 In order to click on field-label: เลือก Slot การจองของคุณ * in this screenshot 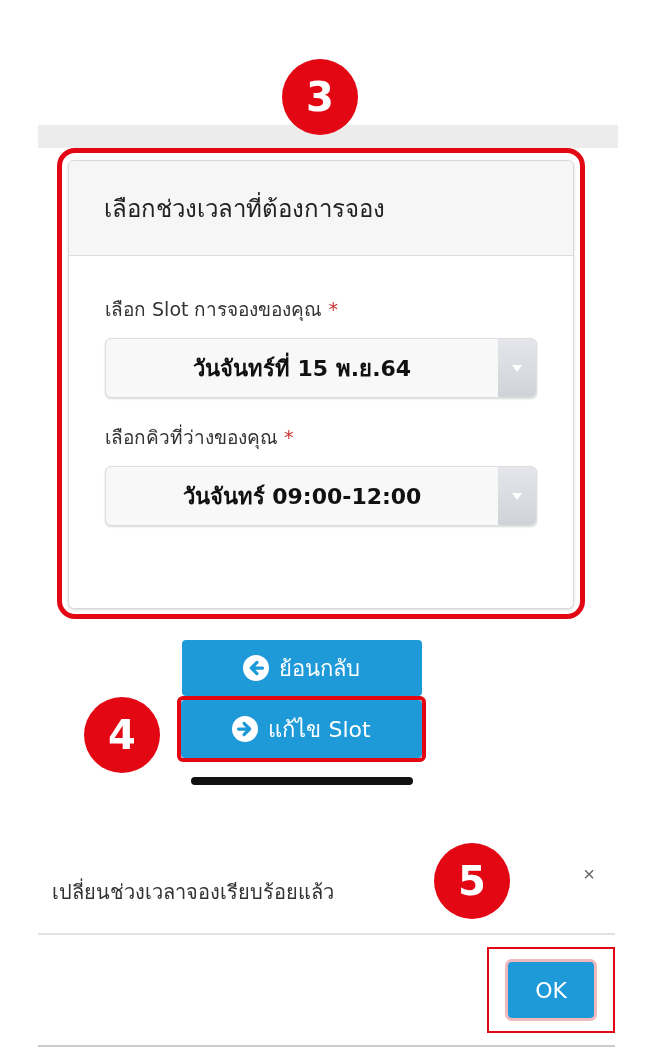, I will do `click(222, 310)`.